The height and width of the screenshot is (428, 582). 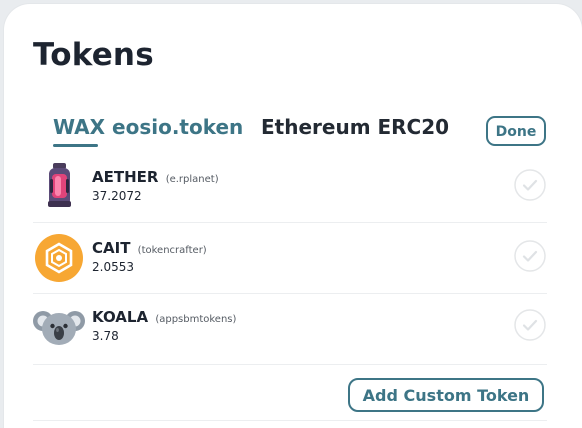 I want to click on token-balance: 2.0553, so click(x=113, y=267).